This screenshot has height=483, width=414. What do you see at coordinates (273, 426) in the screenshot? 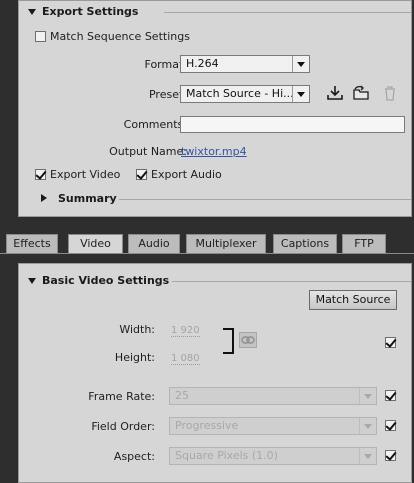
I see `field-order-select: Progressive` at bounding box center [273, 426].